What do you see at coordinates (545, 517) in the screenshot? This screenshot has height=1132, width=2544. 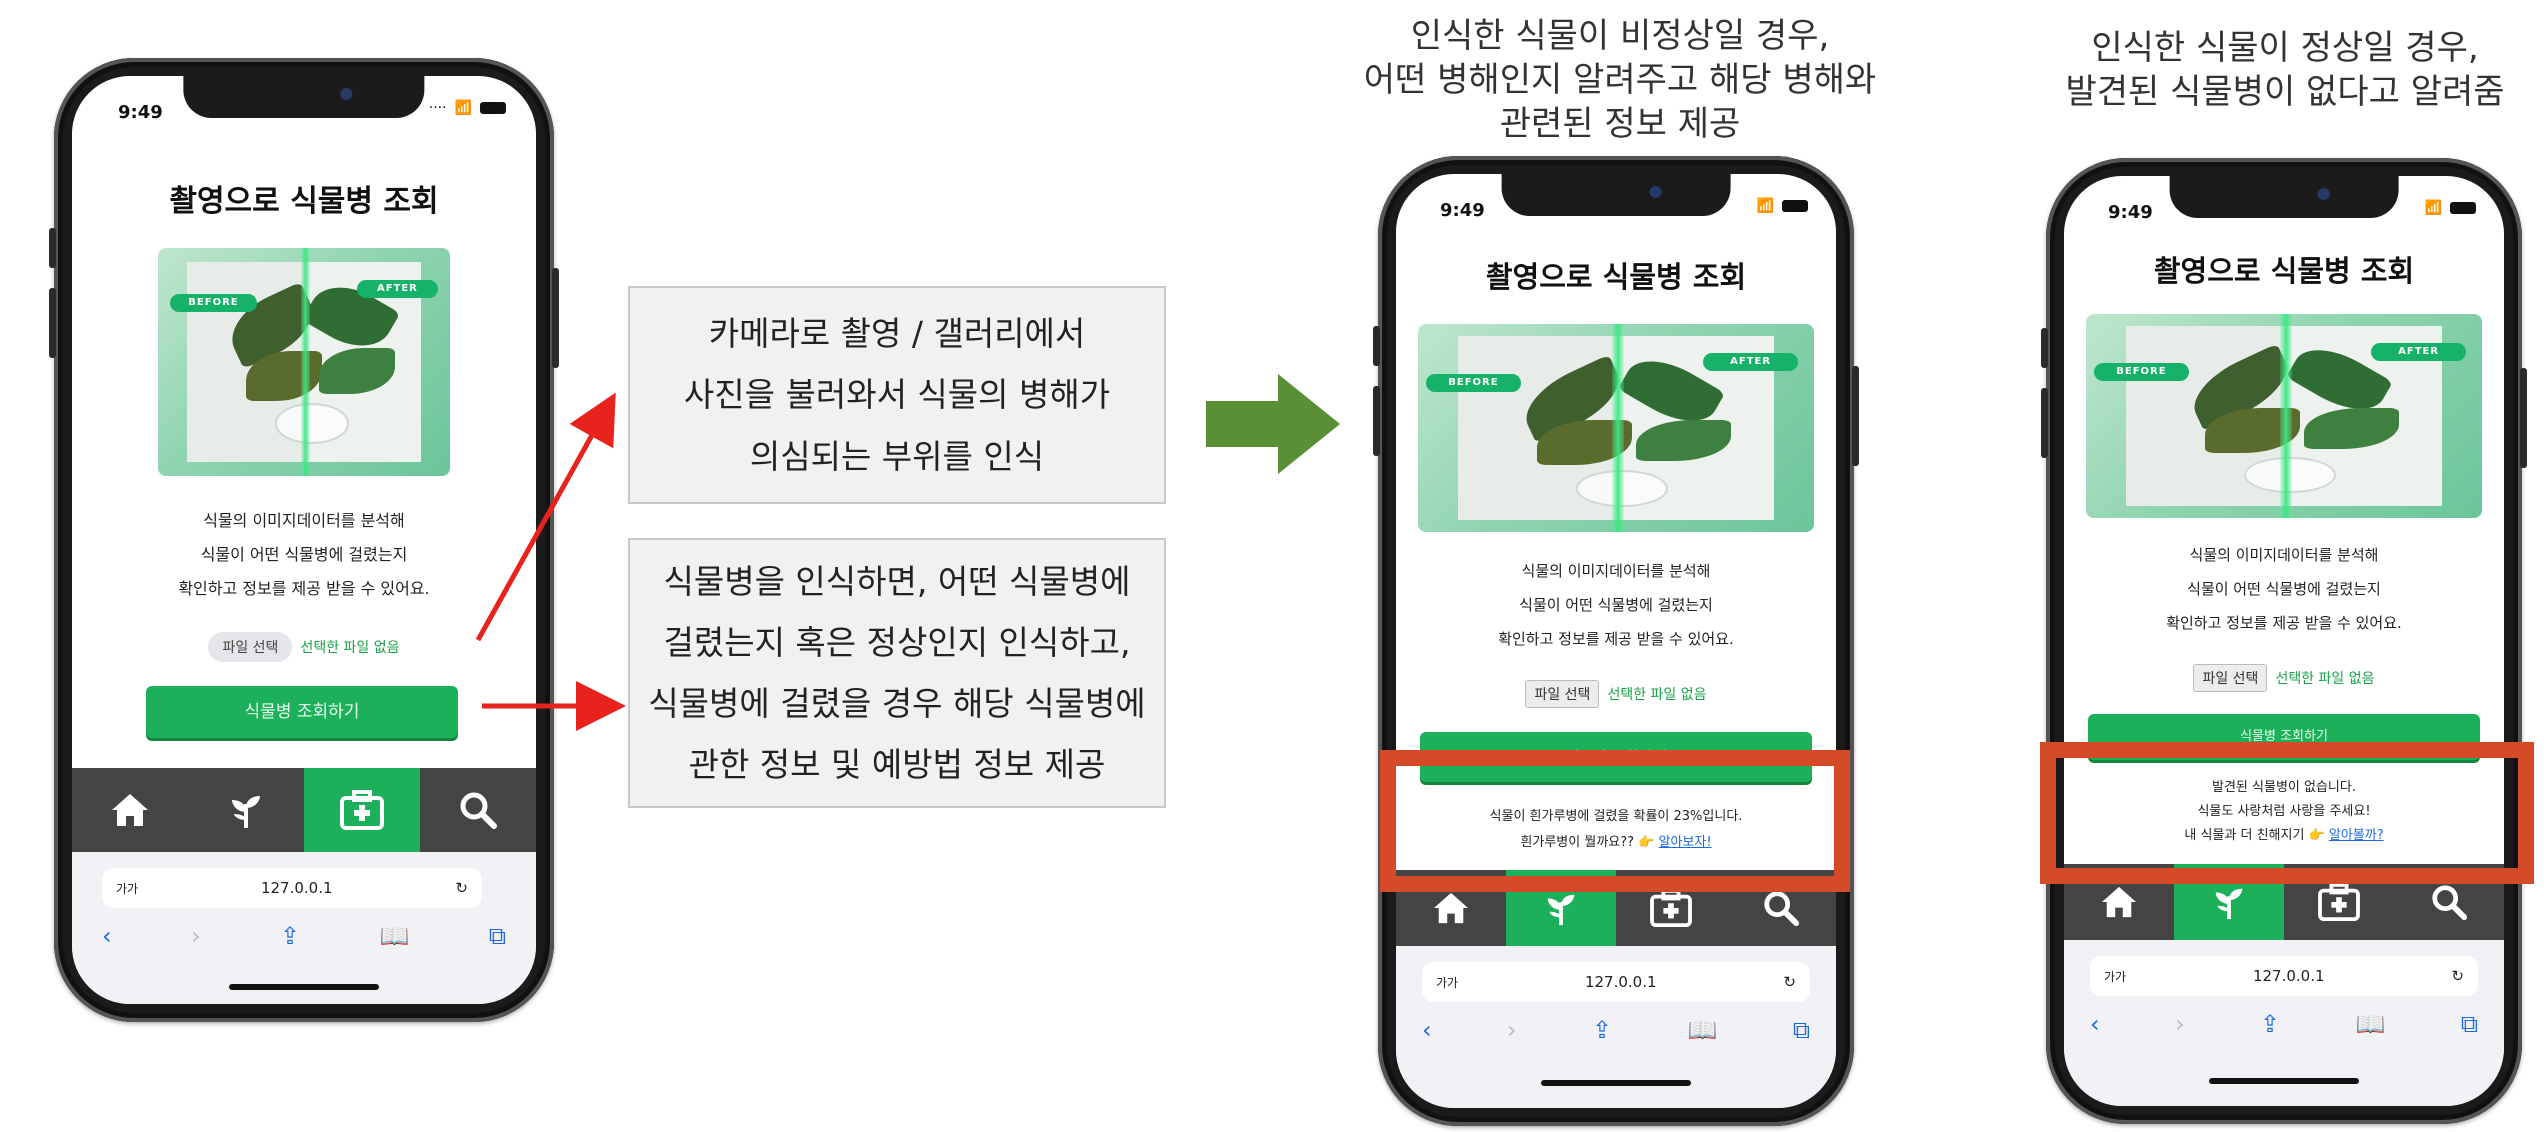 I see `arrow-to-recognition-box` at bounding box center [545, 517].